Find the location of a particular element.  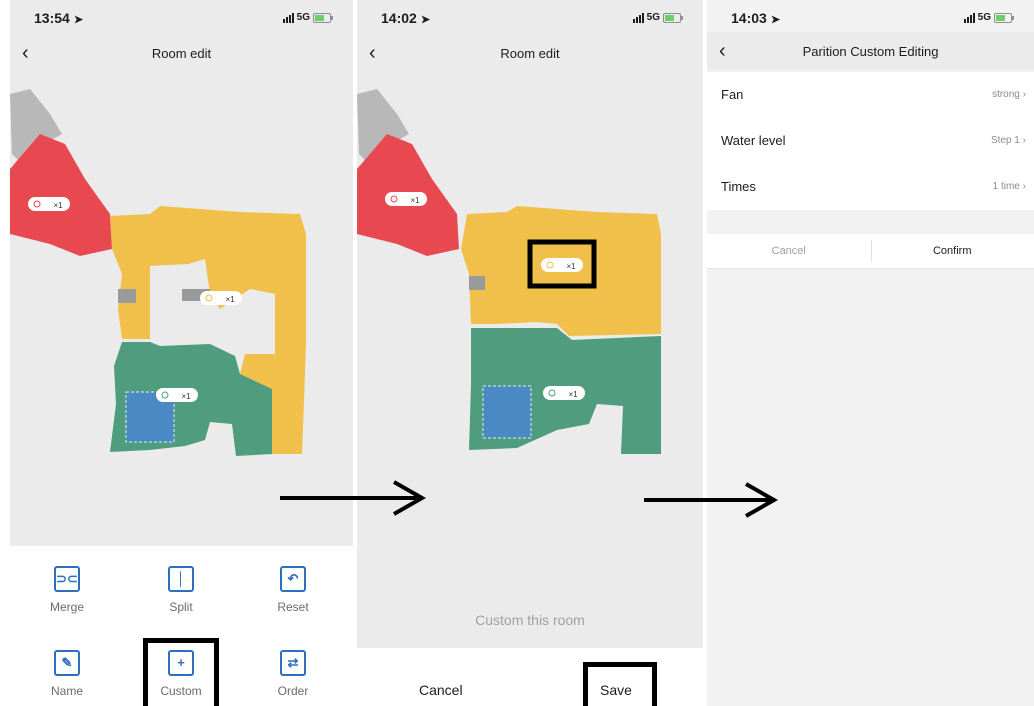

page-title: Parition Custom Editing is located at coordinates (870, 51).